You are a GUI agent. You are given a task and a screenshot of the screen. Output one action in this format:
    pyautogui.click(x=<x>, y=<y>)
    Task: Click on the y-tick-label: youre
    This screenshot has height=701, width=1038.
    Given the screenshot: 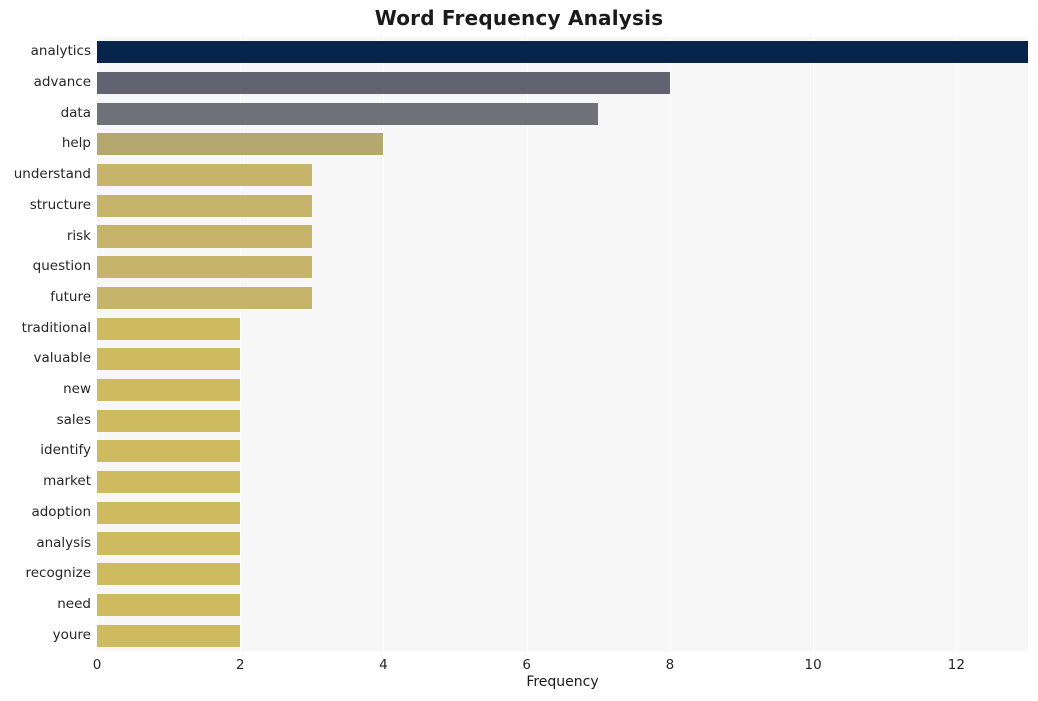 What is the action you would take?
    pyautogui.click(x=71, y=634)
    